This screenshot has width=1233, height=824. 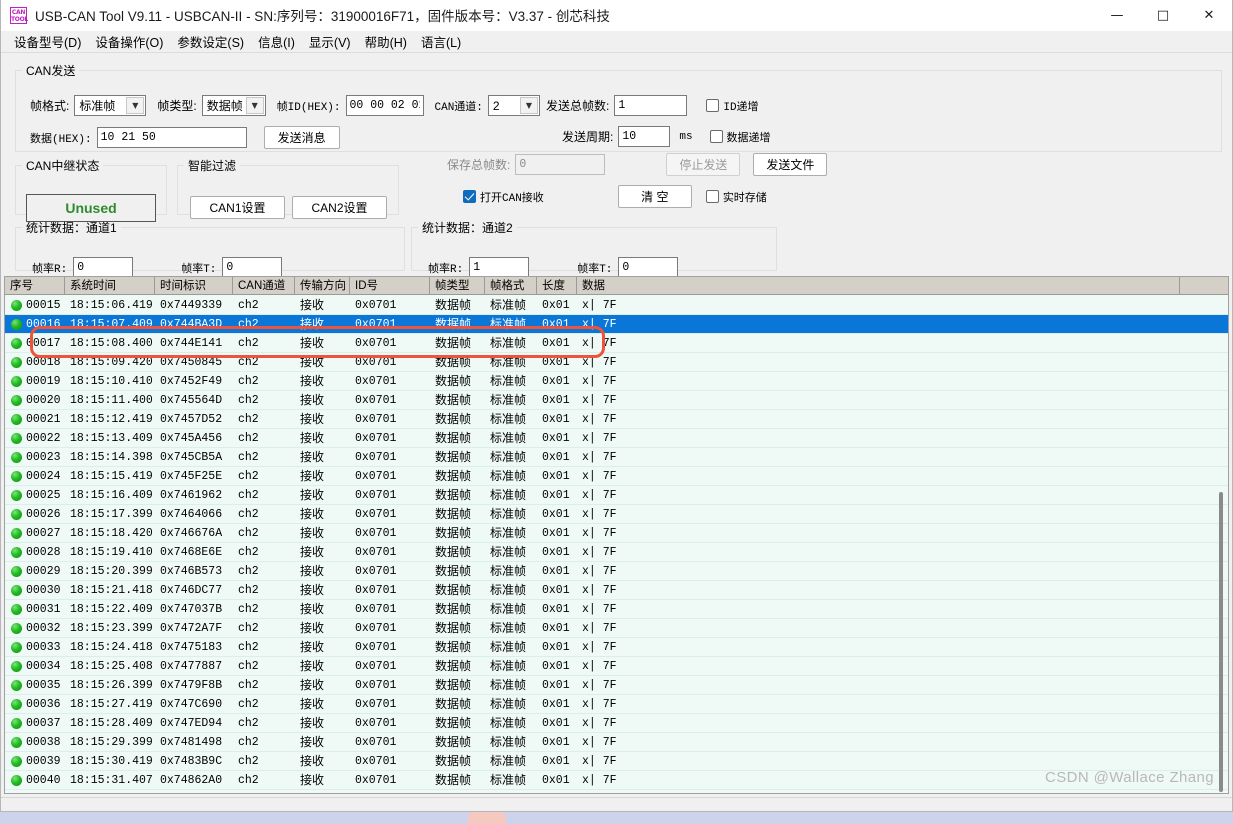 I want to click on ch2-rate-t-input, so click(x=648, y=267).